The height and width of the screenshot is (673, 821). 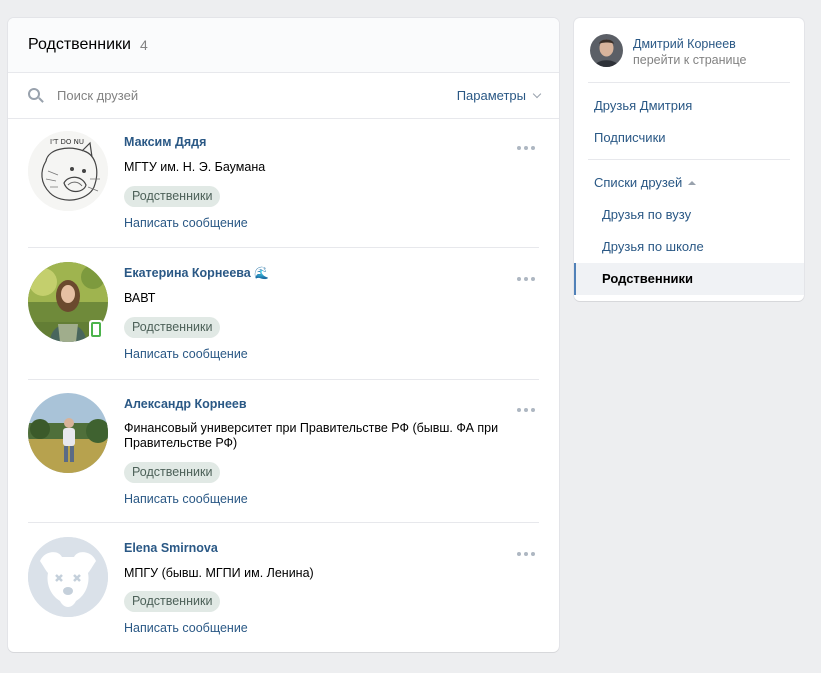 I want to click on chevron-down-icon, so click(x=537, y=93).